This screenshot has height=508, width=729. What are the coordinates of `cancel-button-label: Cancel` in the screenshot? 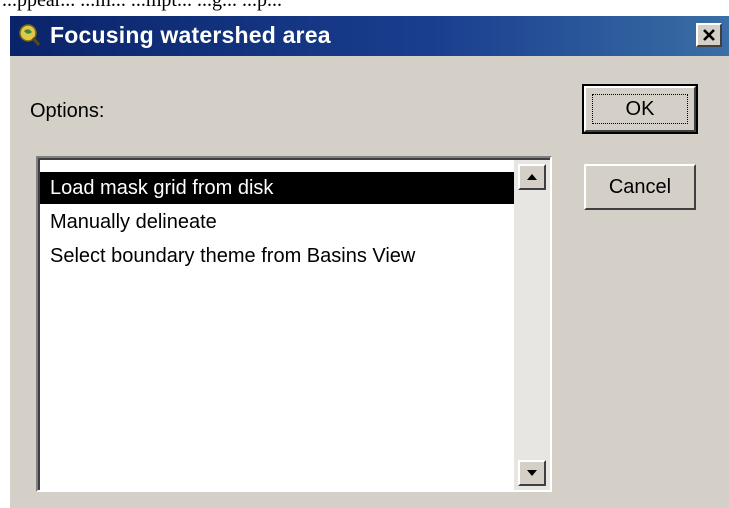 It's located at (640, 187).